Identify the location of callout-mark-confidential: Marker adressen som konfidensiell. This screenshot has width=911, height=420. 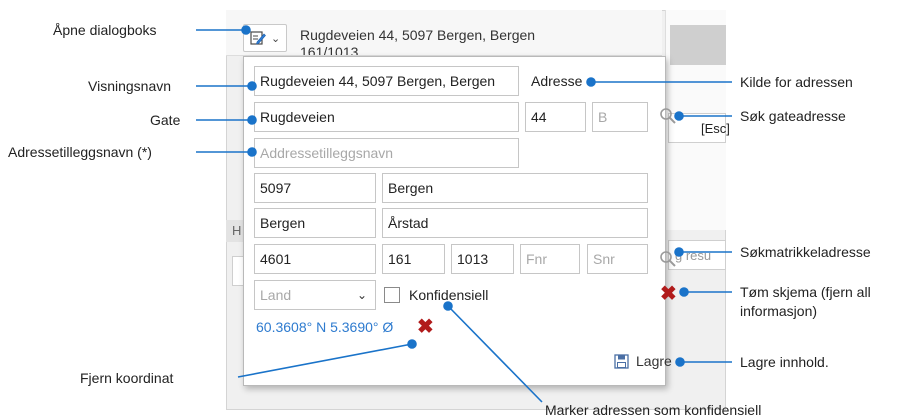
(653, 410).